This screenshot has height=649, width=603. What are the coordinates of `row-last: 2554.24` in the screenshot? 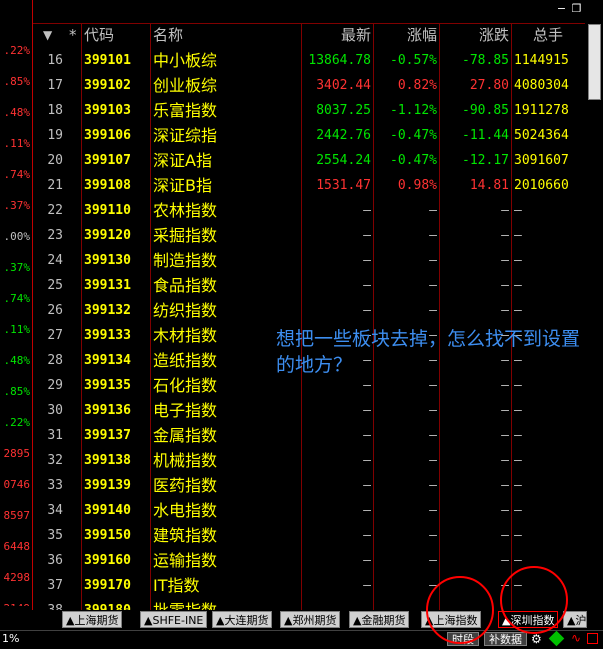 It's located at (343, 160).